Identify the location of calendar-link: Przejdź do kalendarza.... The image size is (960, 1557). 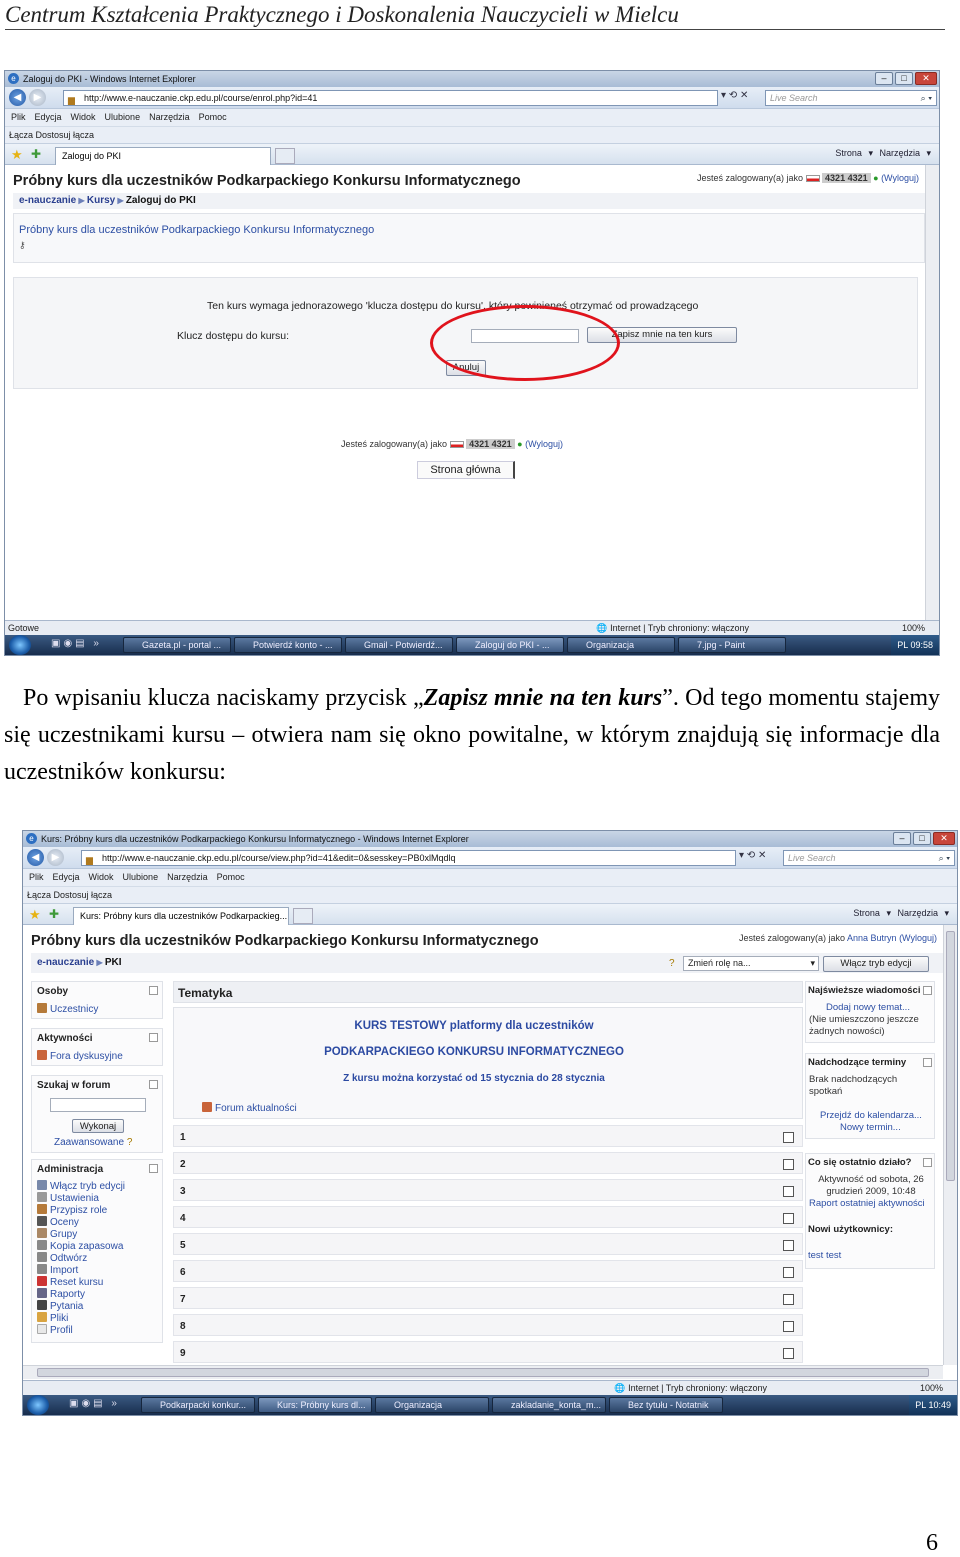
(871, 1115).